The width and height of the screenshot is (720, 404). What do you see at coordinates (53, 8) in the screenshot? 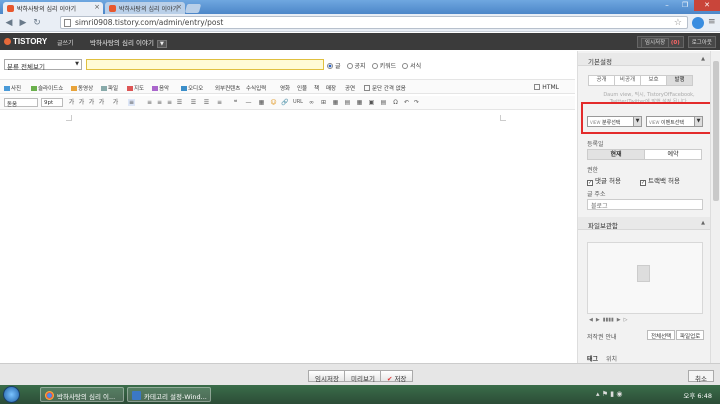
I see `browser-tab-active: 박하사탕의 심리 이야기 ×` at bounding box center [53, 8].